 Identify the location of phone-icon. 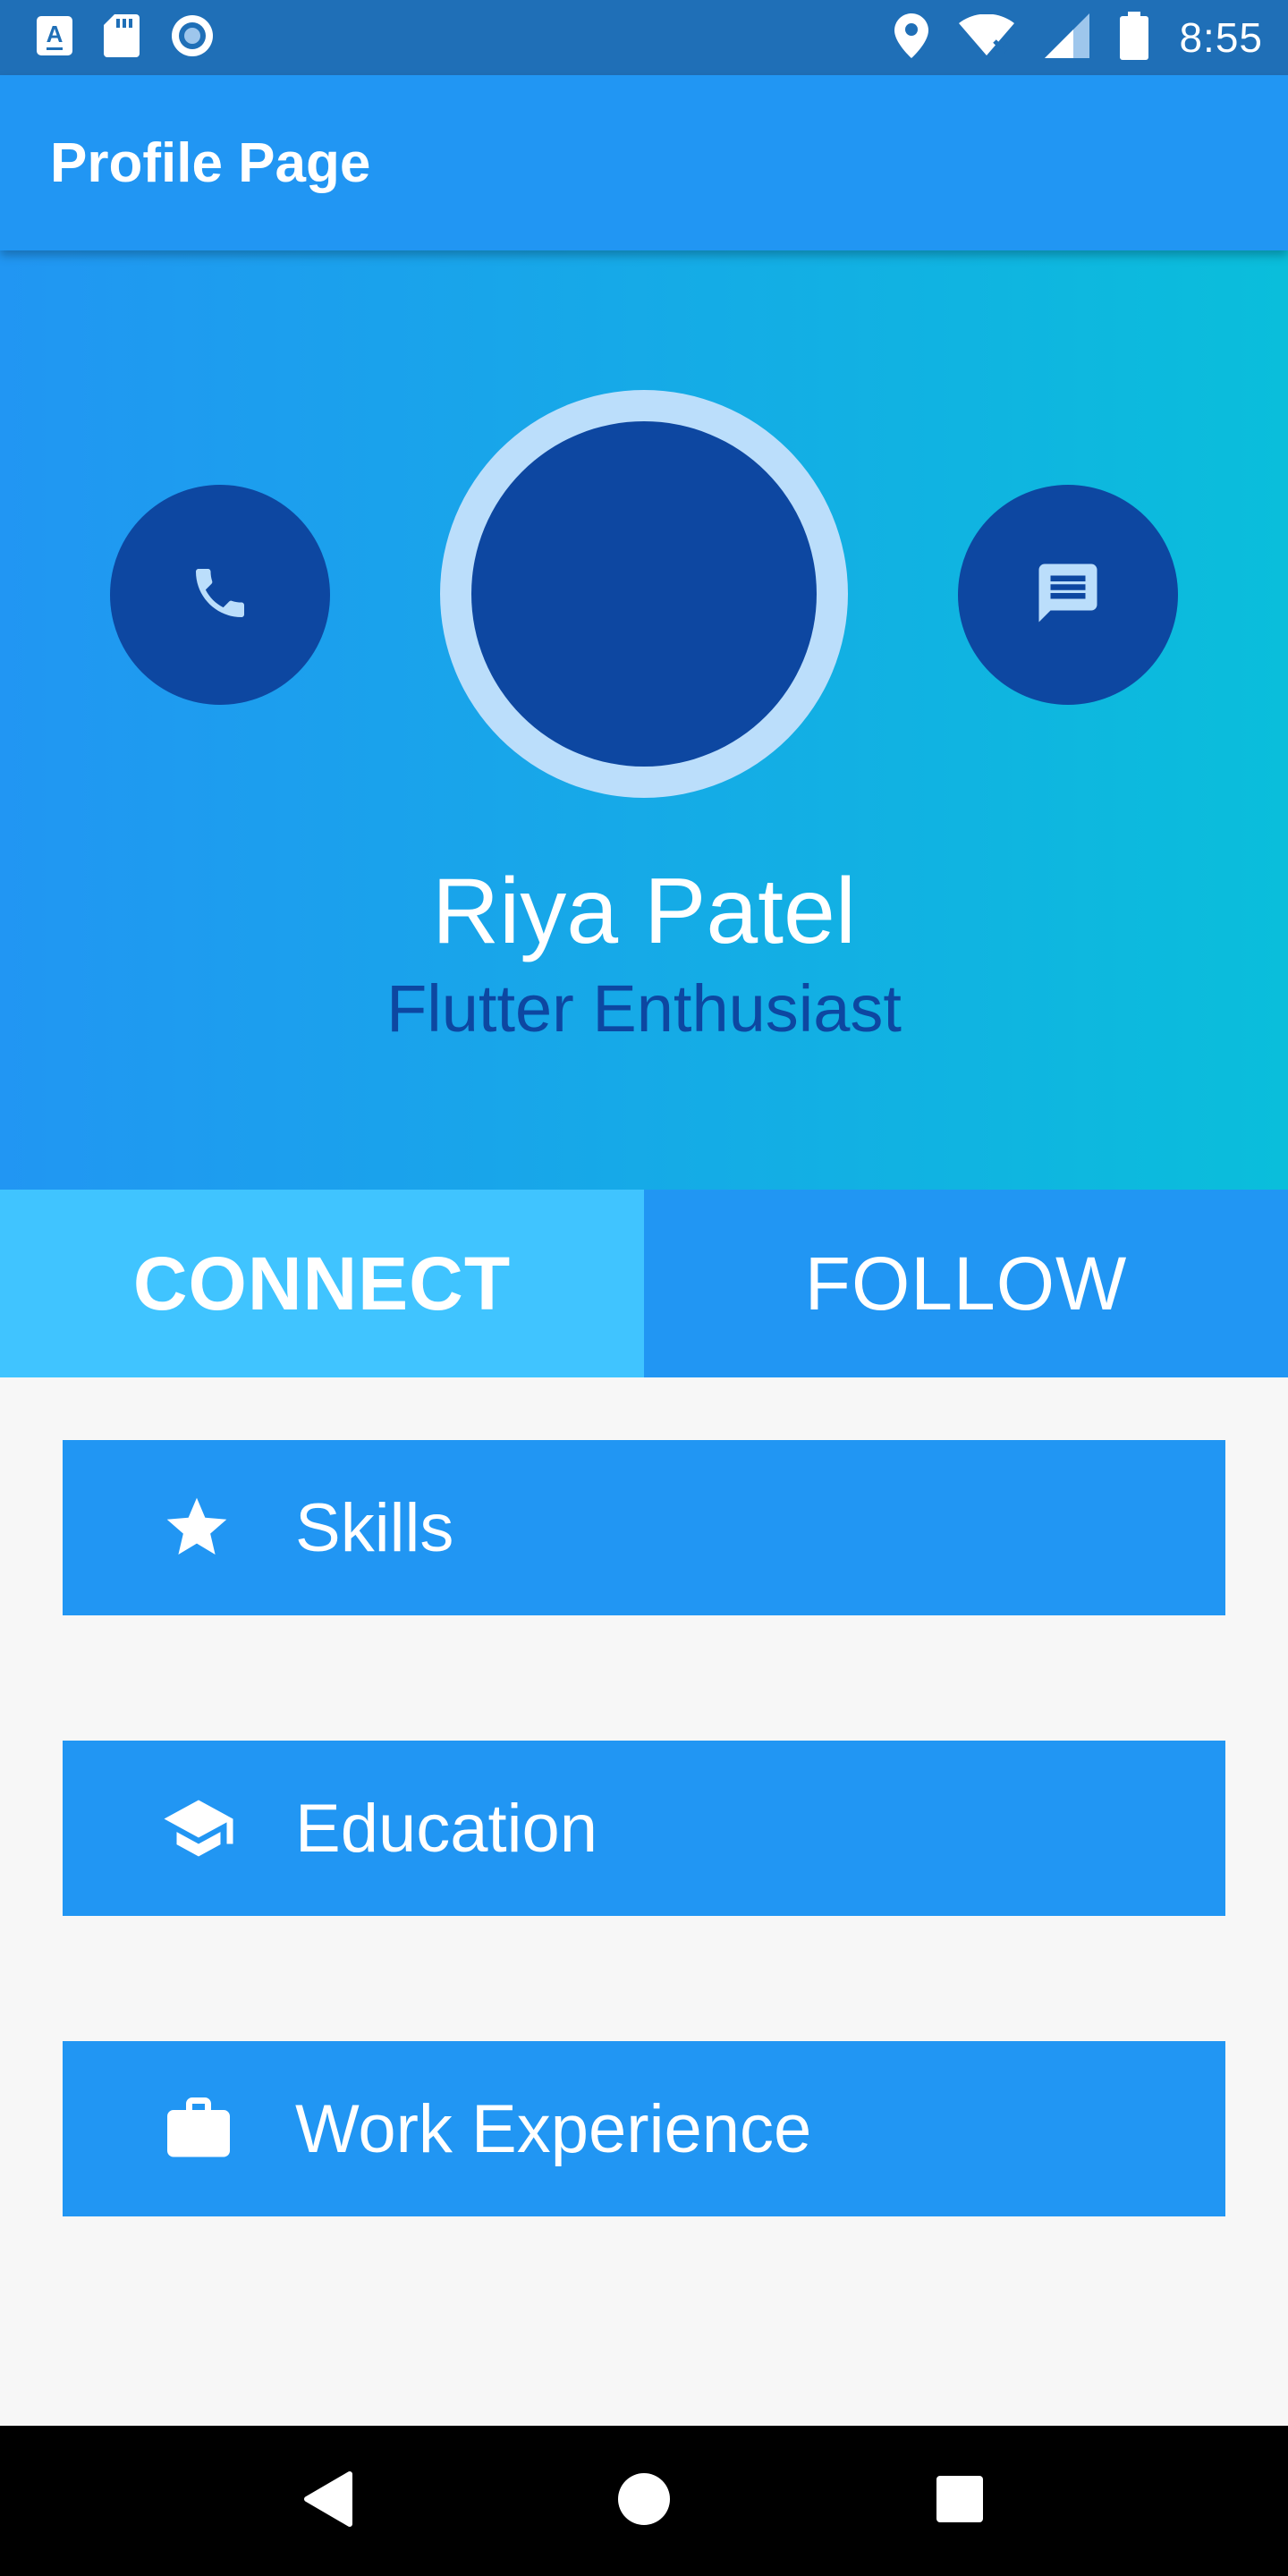
(220, 595).